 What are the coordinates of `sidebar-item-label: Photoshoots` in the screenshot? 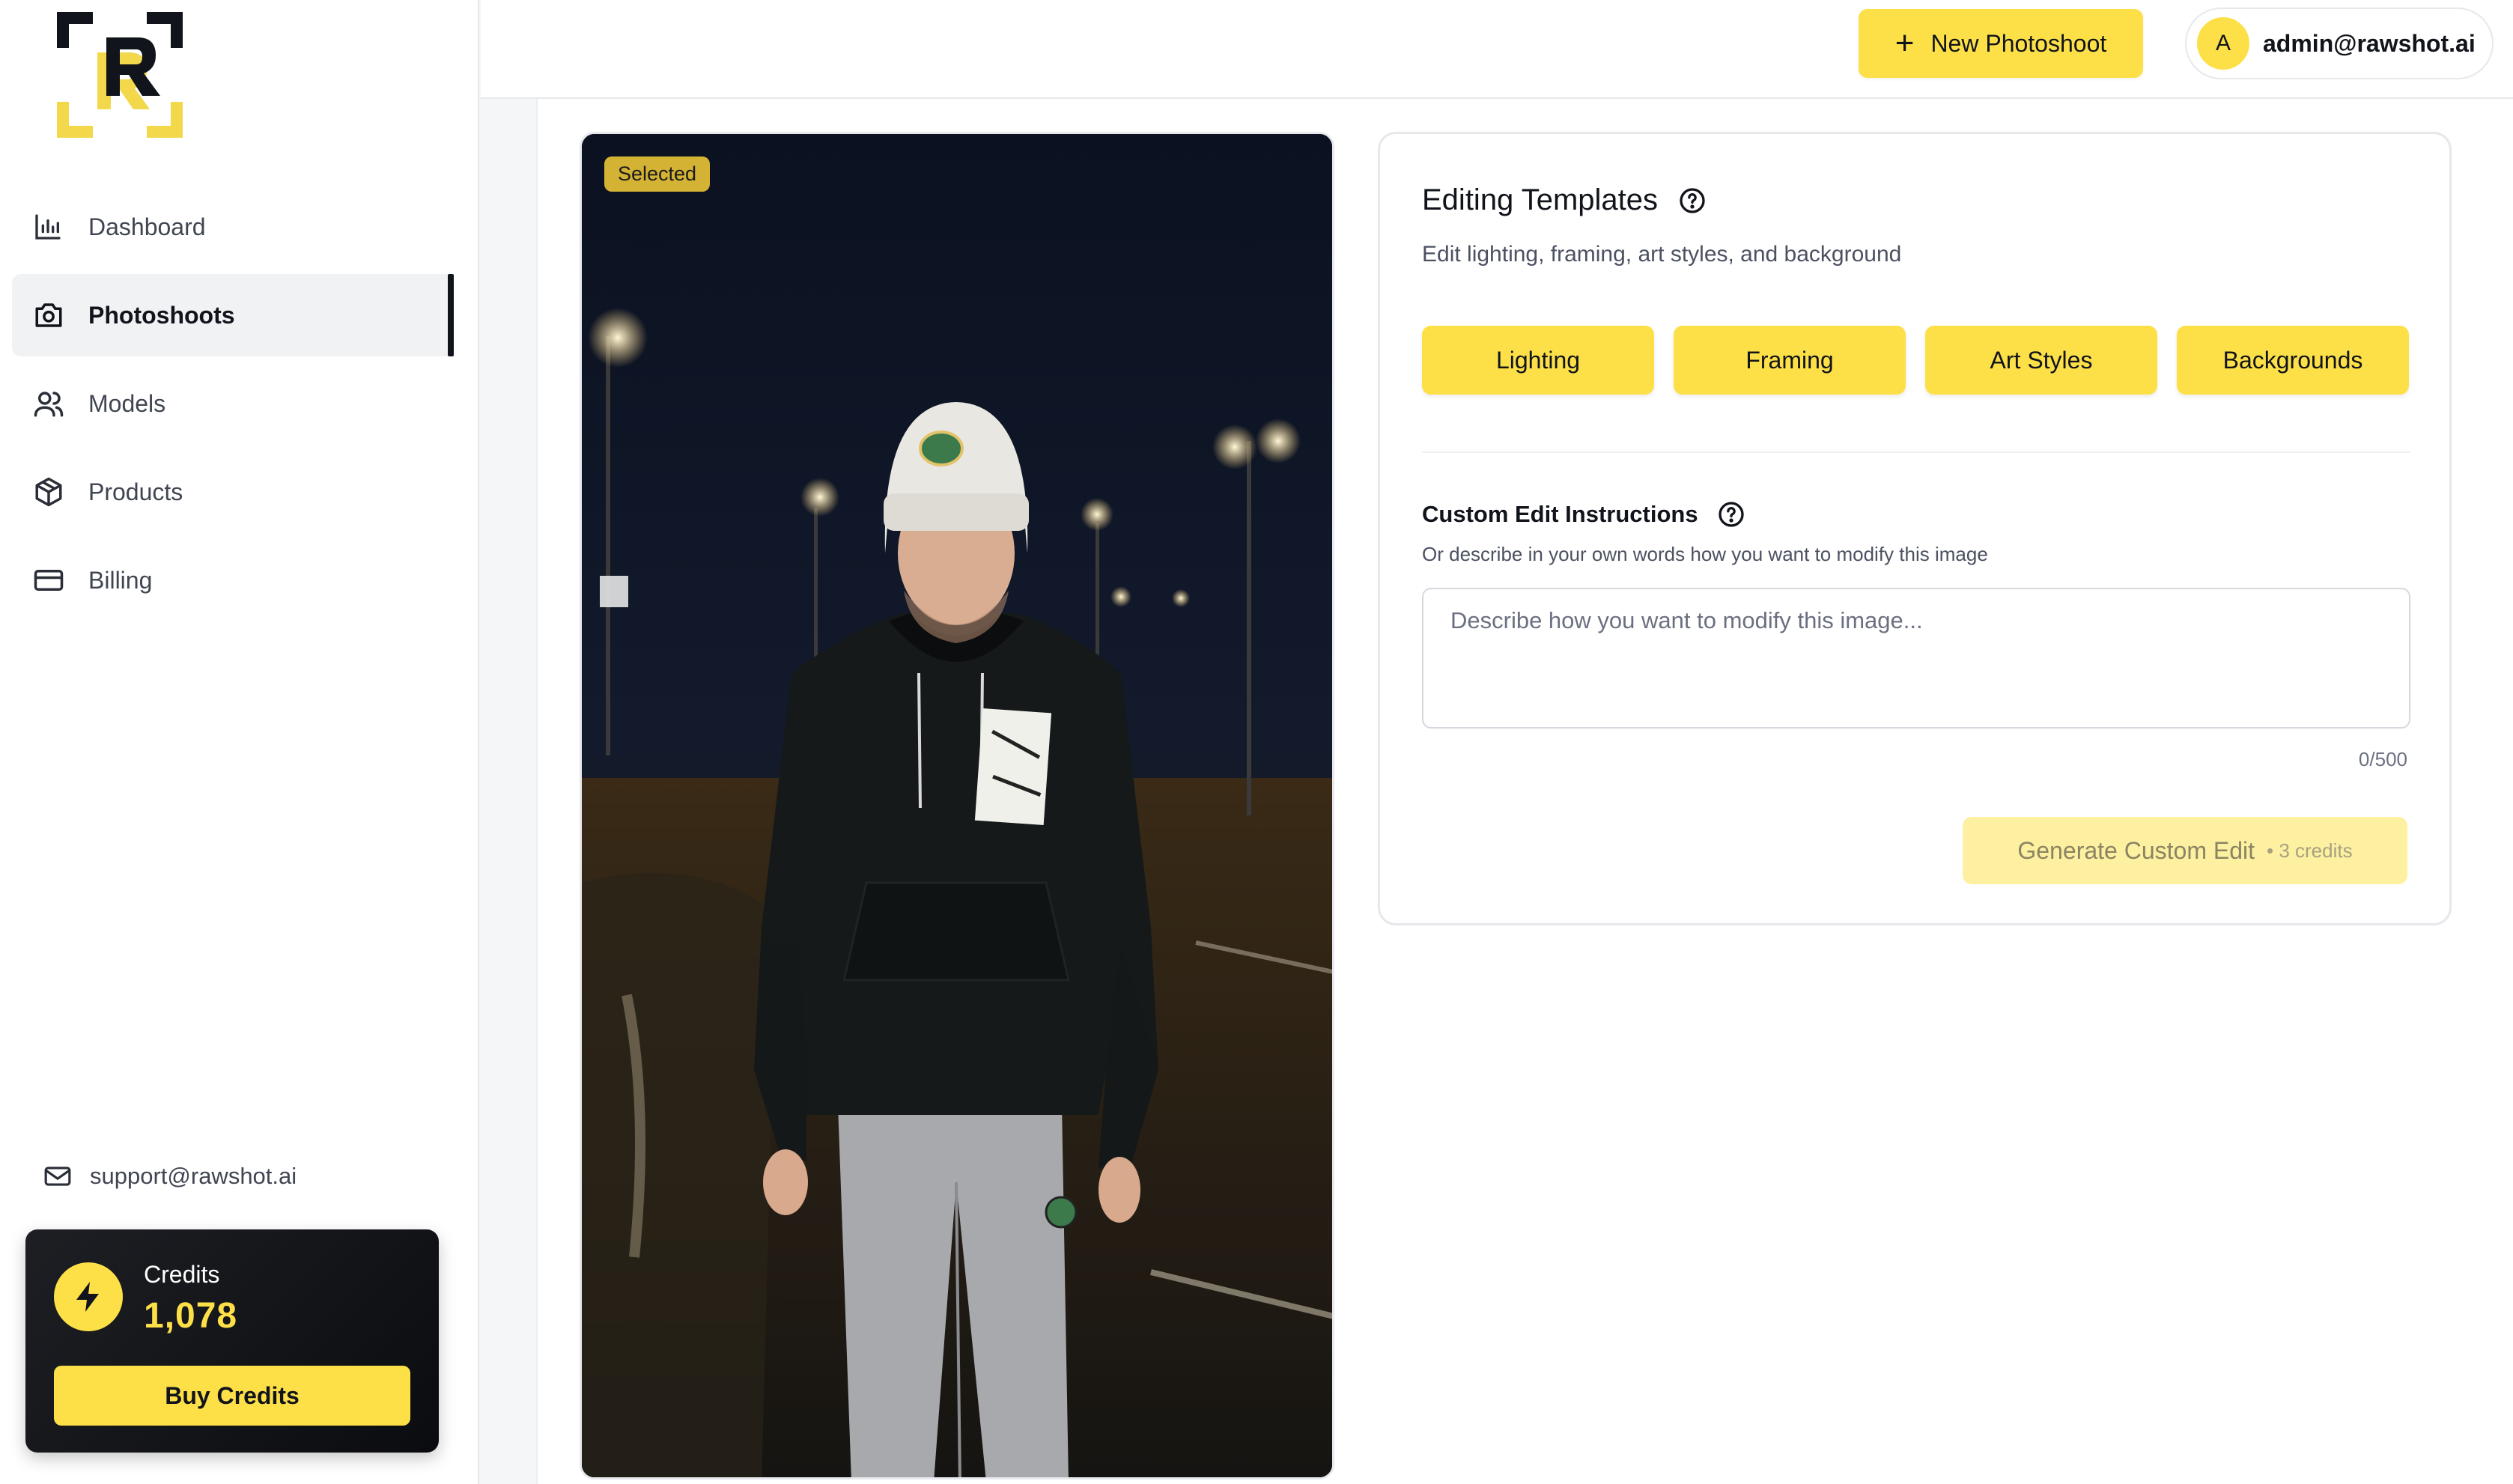 It's located at (161, 315).